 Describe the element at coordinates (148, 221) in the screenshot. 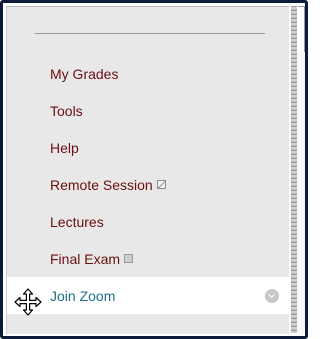

I see `menu-item-lectures: Lectures` at that location.